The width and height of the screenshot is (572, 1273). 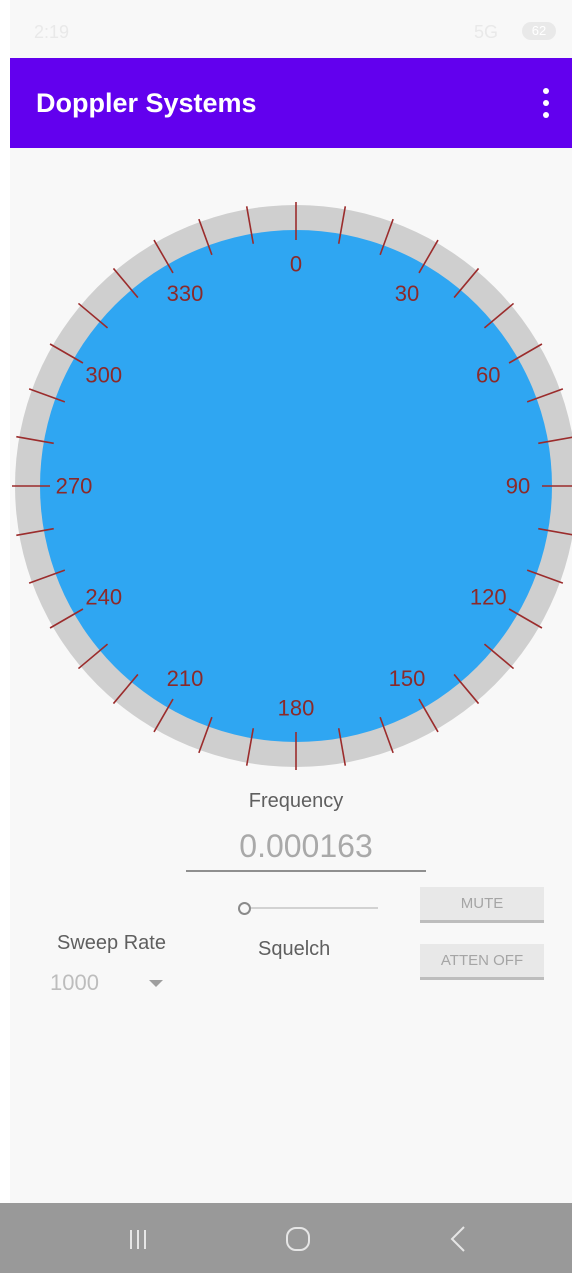 What do you see at coordinates (185, 293) in the screenshot?
I see `dial-label: 330` at bounding box center [185, 293].